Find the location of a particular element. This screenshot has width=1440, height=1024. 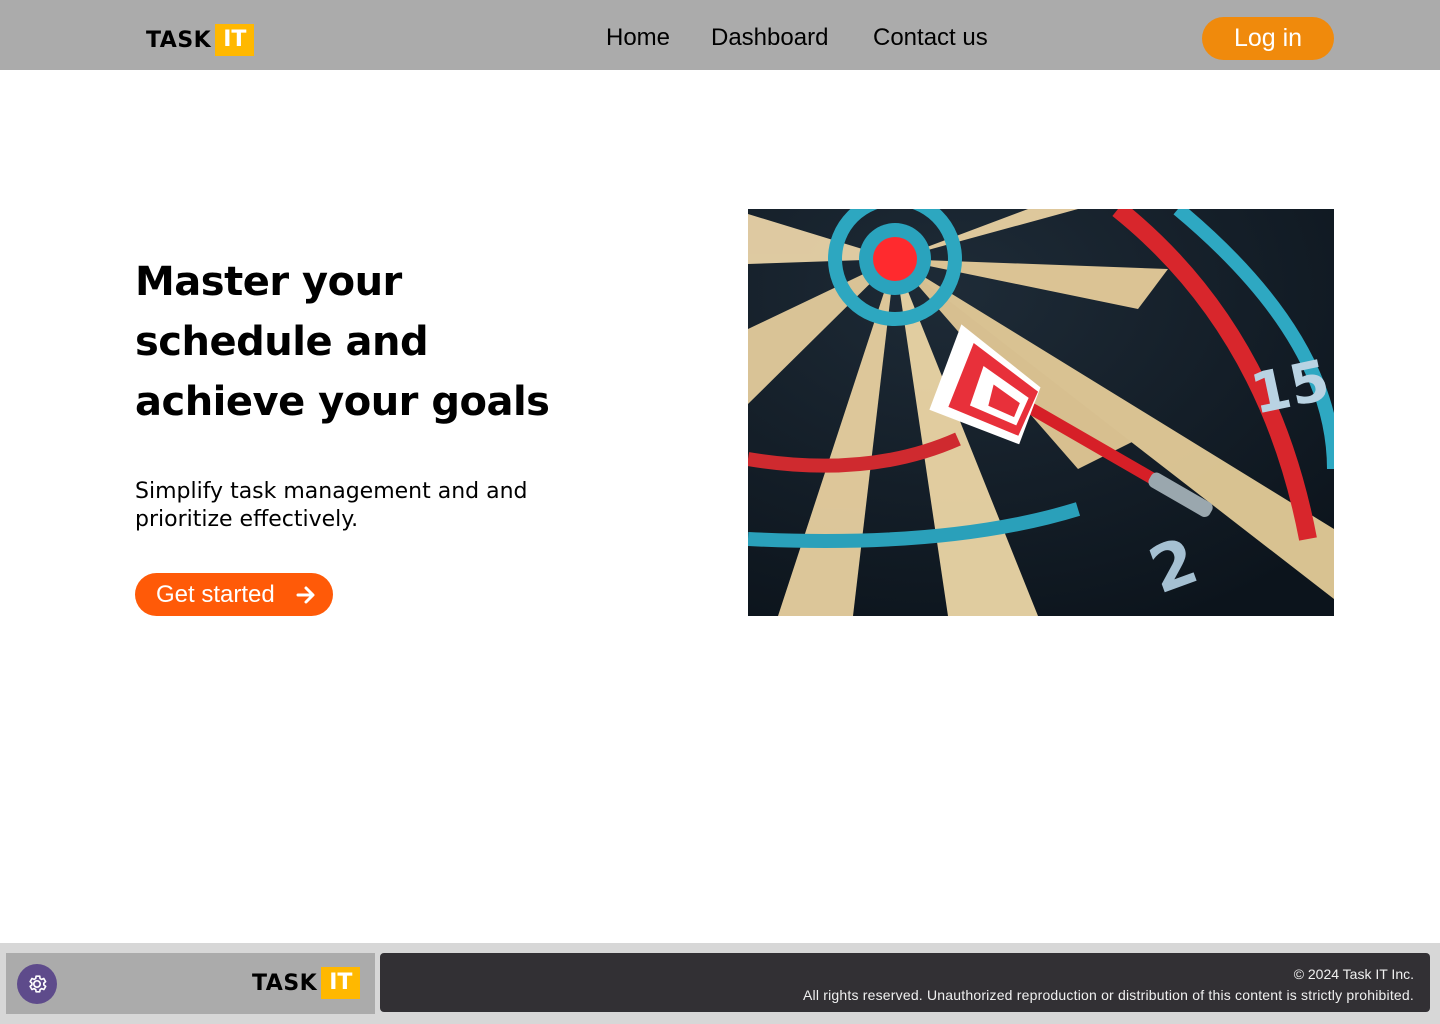

nav-link-dashboard: Dashboard is located at coordinates (769, 38).